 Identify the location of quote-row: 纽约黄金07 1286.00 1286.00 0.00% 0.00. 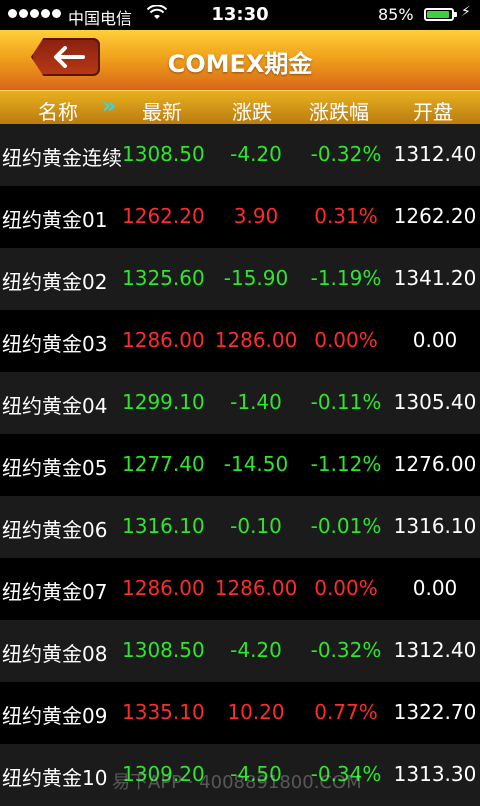
(240, 589).